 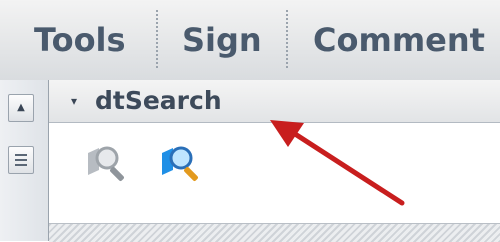 I want to click on panel-footer, so click(x=274, y=232).